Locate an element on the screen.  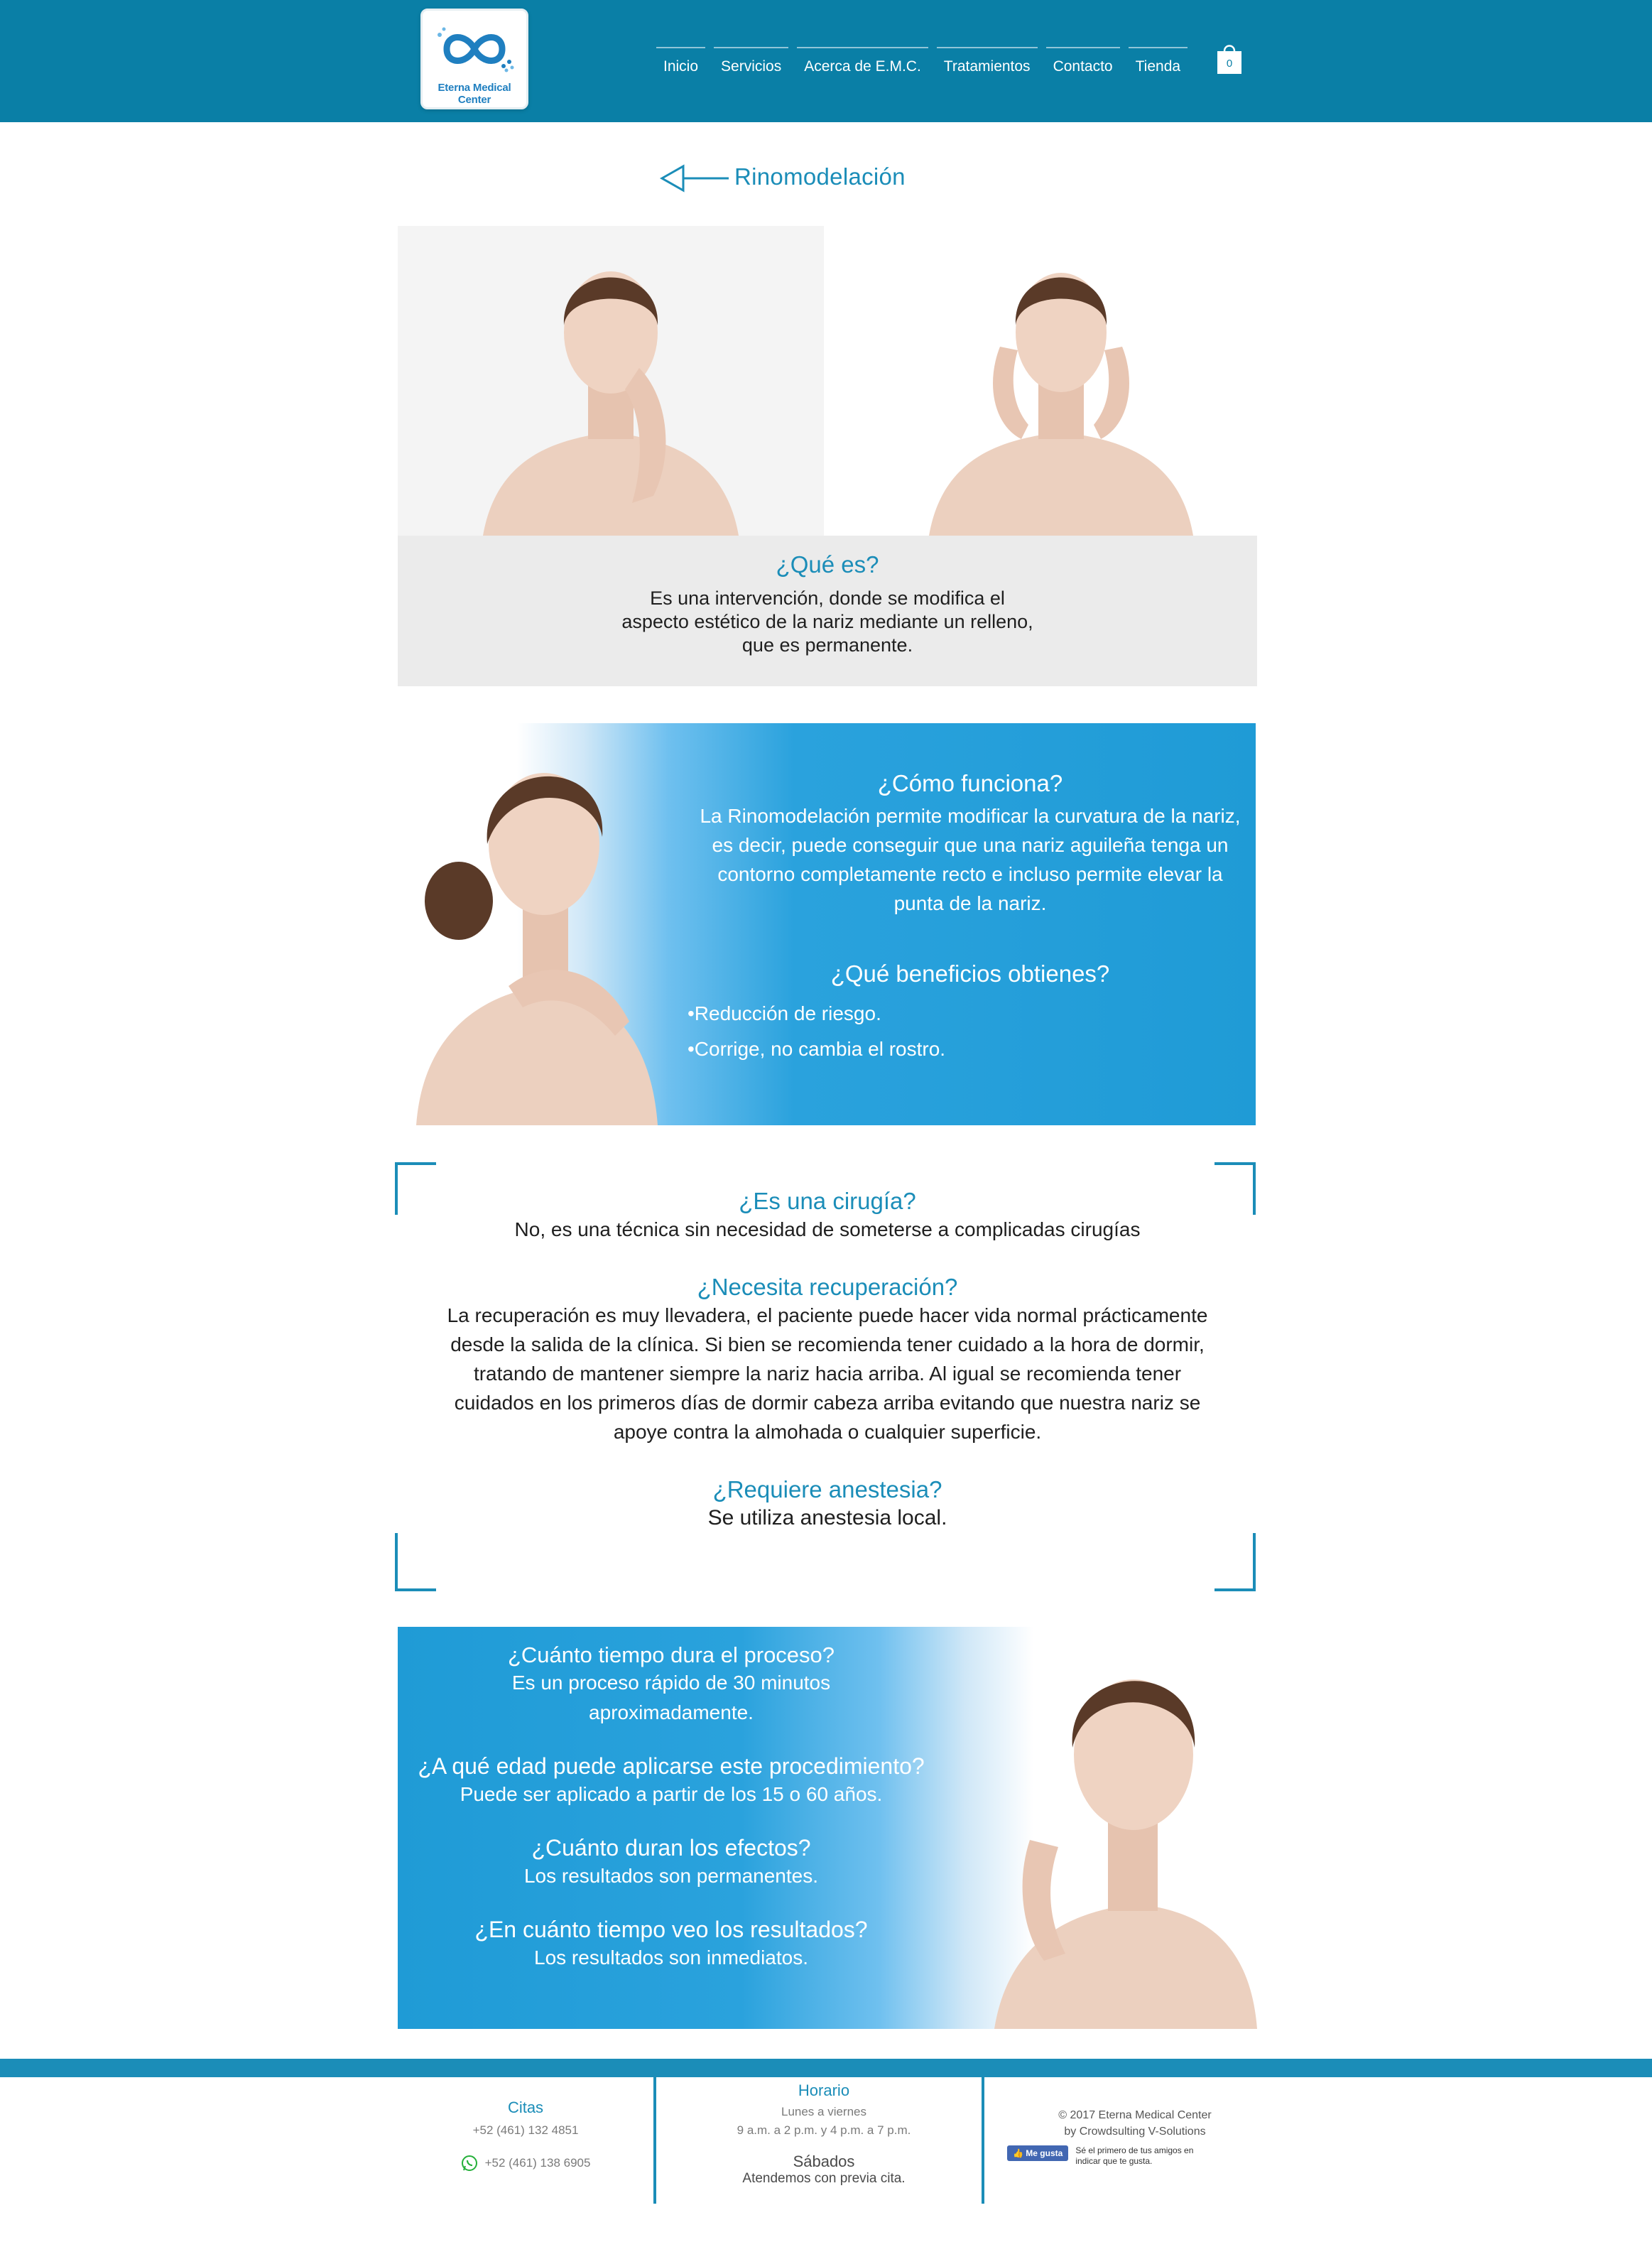
dura-question: ¿Cuánto tiempo dura el proceso? is located at coordinates (671, 1655).